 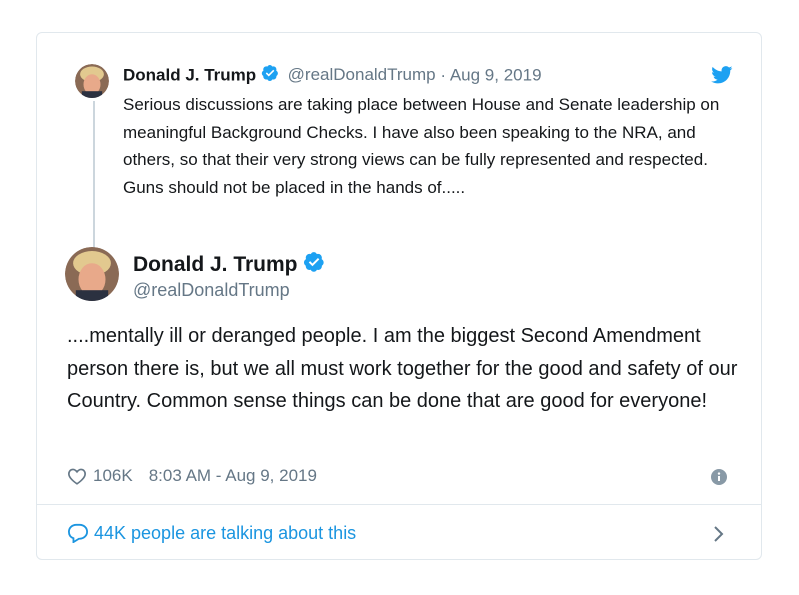 I want to click on main-author-handle: @realDonaldTrump, so click(x=211, y=290).